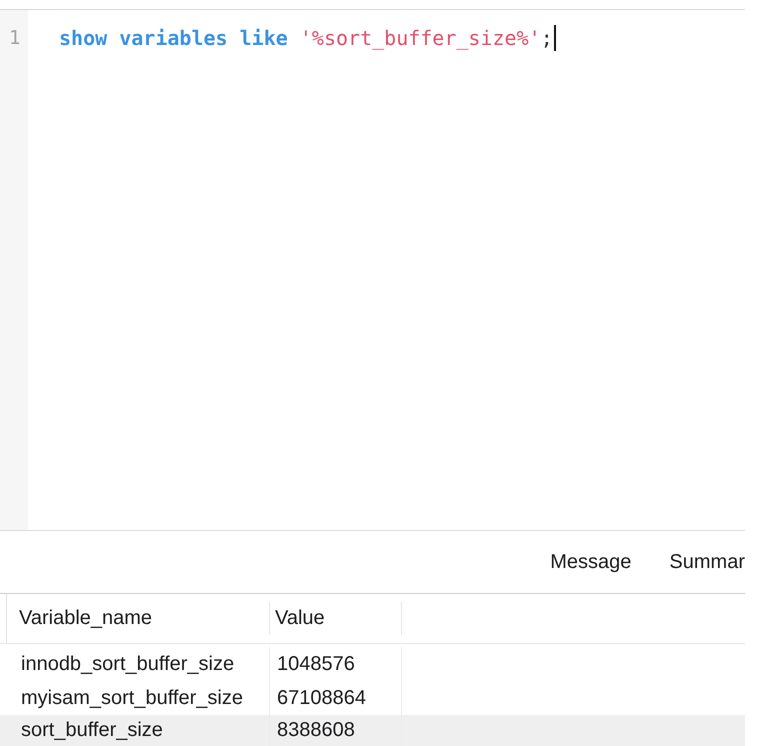 This screenshot has height=746, width=759. I want to click on table-row: sort_buffer_size 8388608, so click(372, 730).